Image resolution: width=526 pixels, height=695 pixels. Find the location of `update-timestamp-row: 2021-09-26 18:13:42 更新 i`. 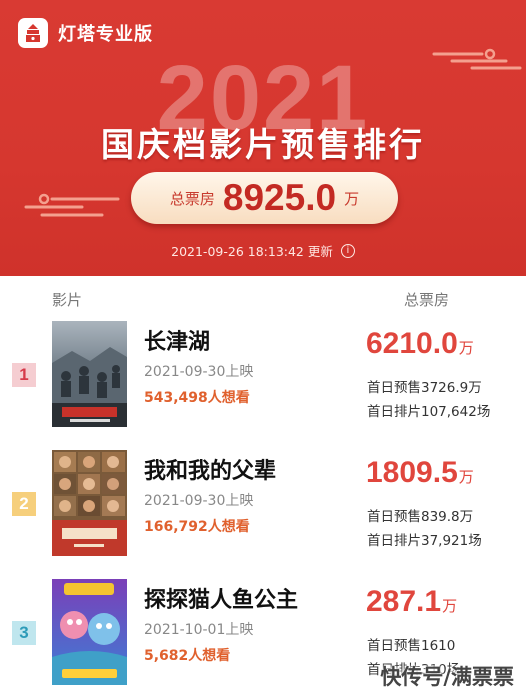

update-timestamp-row: 2021-09-26 18:13:42 更新 i is located at coordinates (263, 250).